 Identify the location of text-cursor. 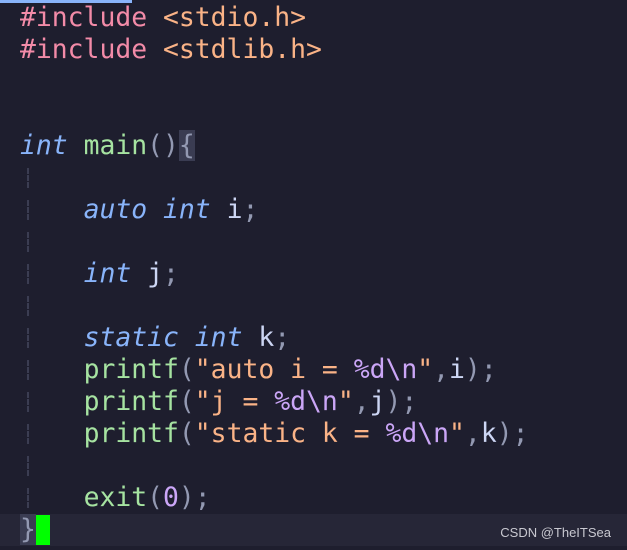
(42, 530).